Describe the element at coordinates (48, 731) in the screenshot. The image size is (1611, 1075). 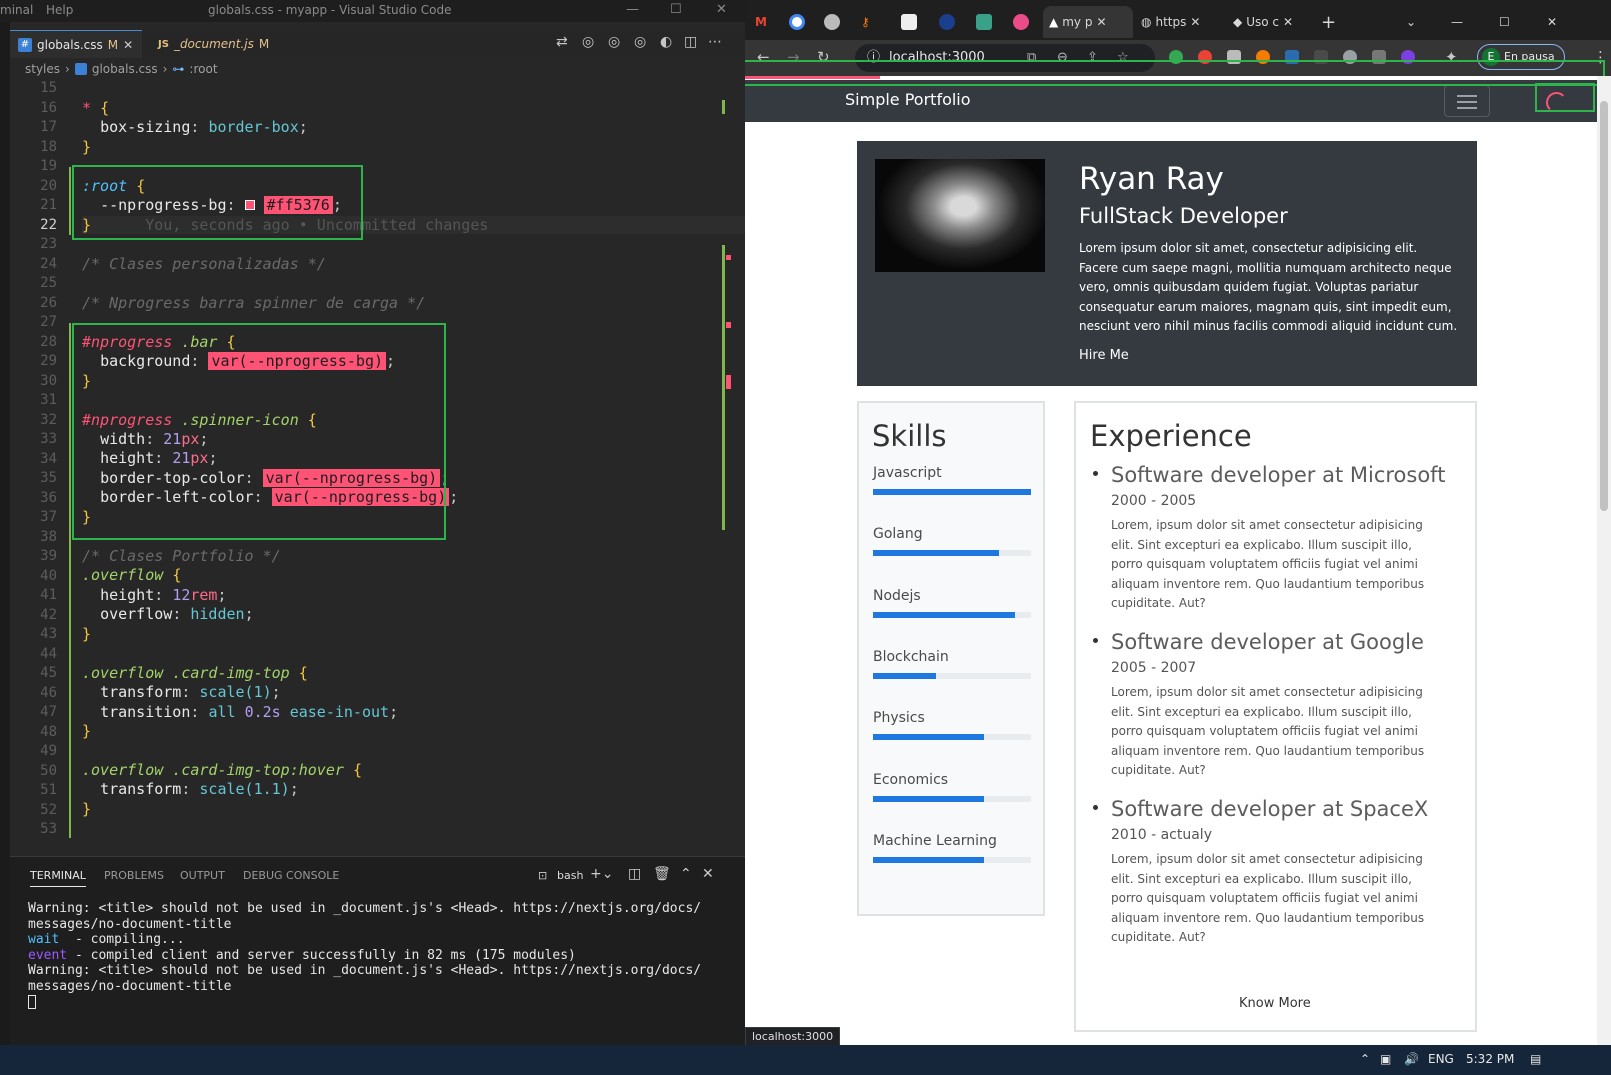
I see `line-number: 48` at that location.